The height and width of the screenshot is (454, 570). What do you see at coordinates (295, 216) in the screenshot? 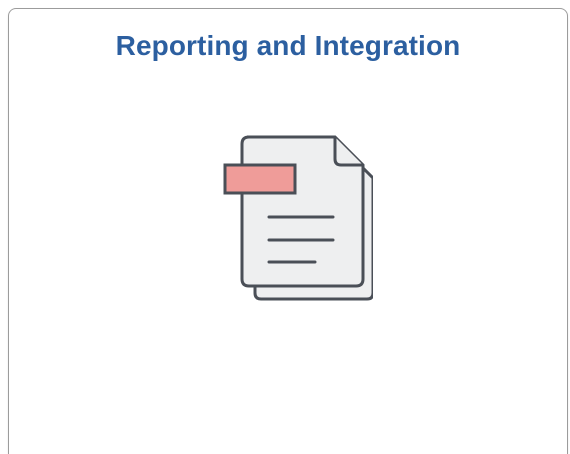
I see `documents-icon` at bounding box center [295, 216].